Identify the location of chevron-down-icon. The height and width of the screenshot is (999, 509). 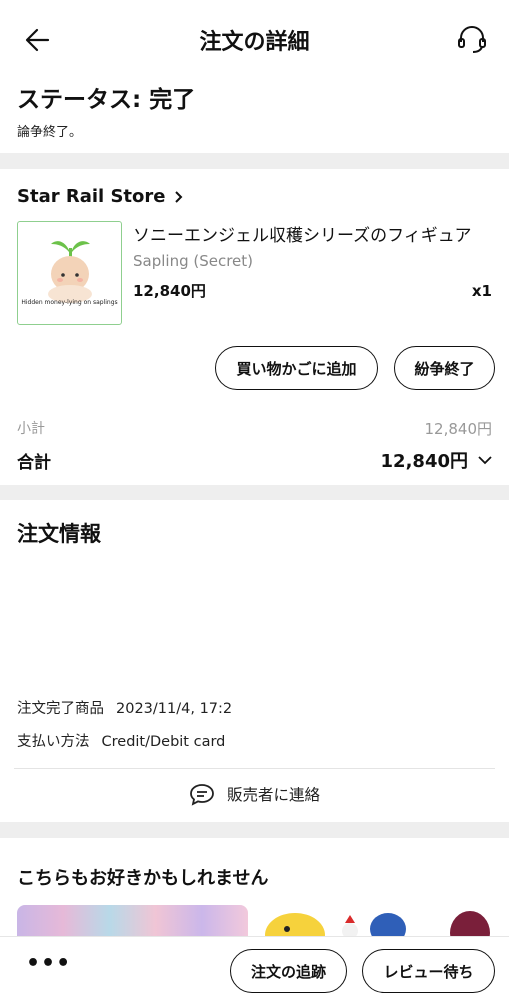
(485, 460).